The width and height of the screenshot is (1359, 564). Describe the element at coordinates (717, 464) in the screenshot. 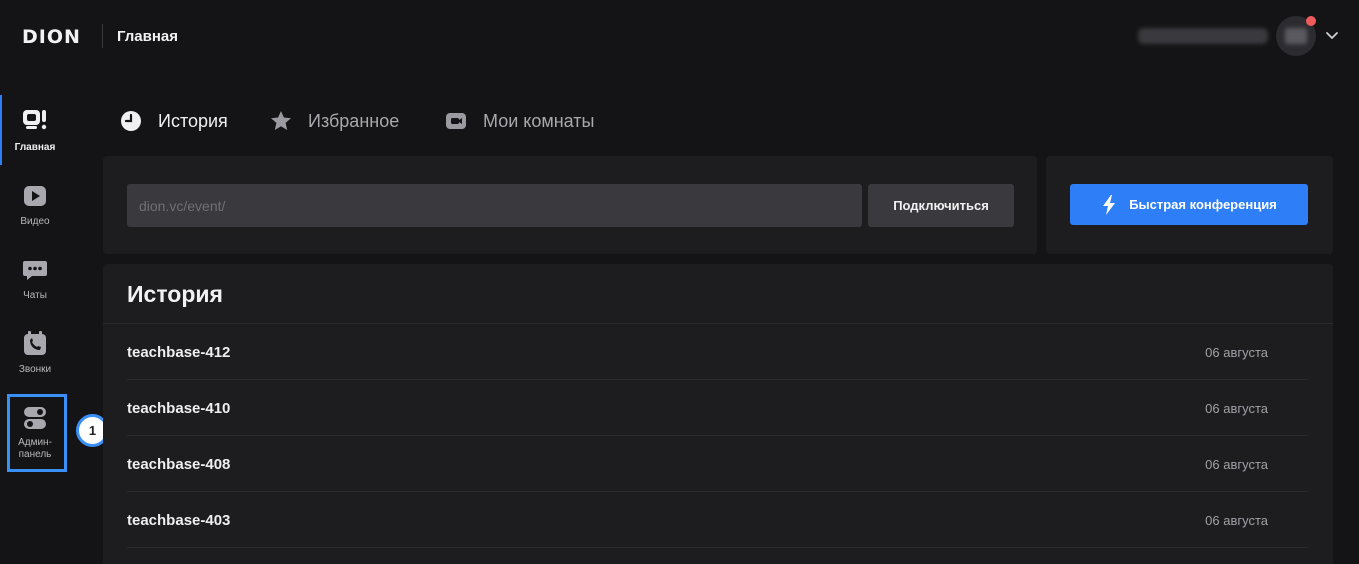

I see `history-row: teachbase-408 06 августа` at that location.